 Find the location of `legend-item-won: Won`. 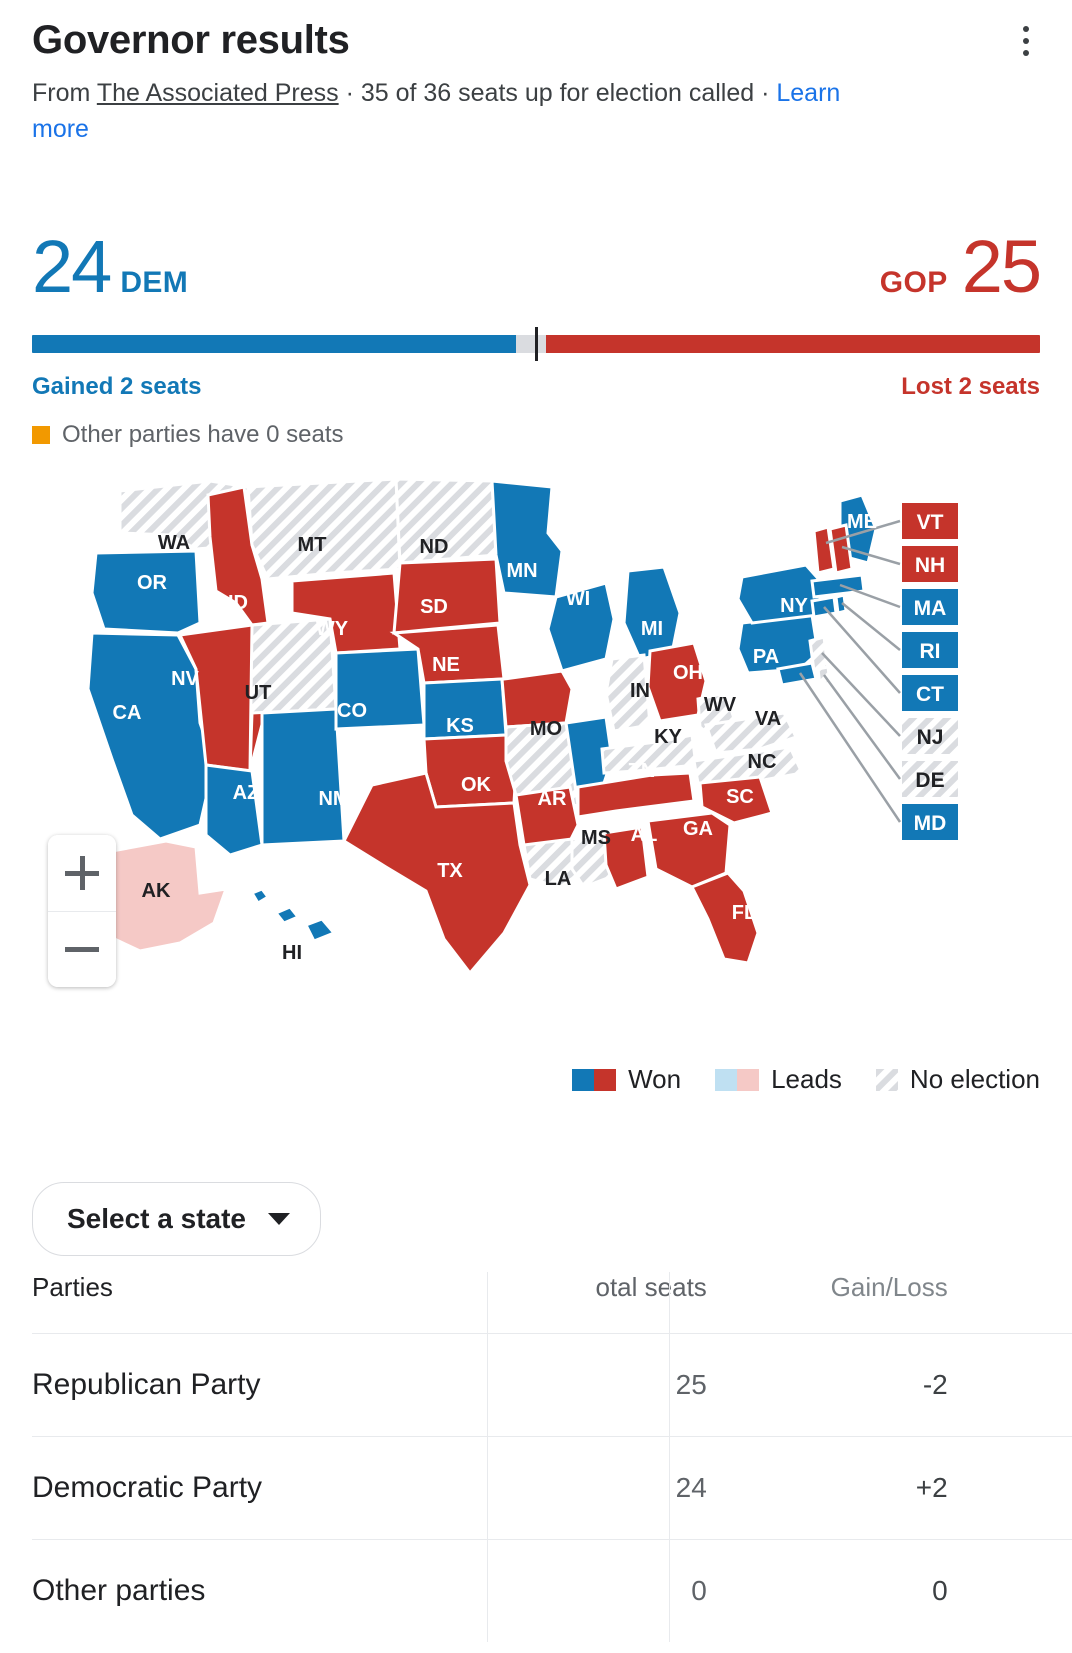

legend-item-won: Won is located at coordinates (626, 1079).